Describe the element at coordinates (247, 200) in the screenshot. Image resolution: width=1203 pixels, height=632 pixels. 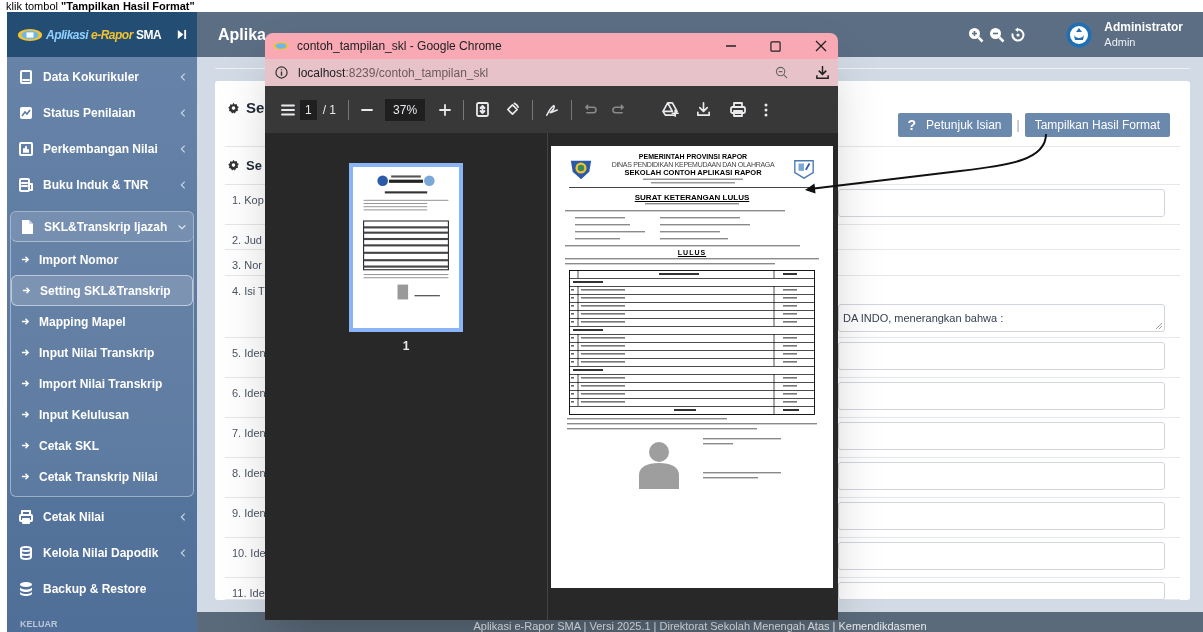
I see `form-label: 1. Kop` at that location.